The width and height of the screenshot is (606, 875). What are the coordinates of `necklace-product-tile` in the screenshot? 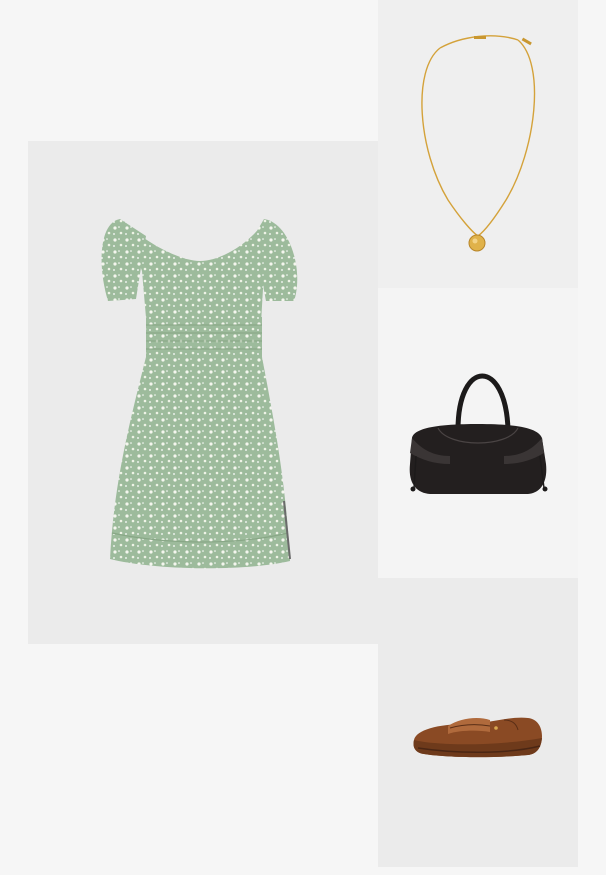 It's located at (478, 144).